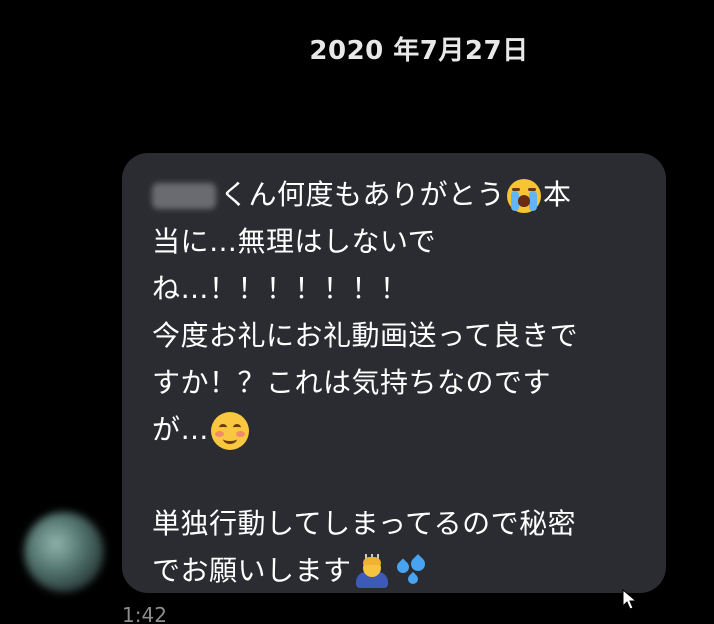 The image size is (714, 624). Describe the element at coordinates (294, 241) in the screenshot. I see `message-line-2: 当に…無理はしないで` at that location.